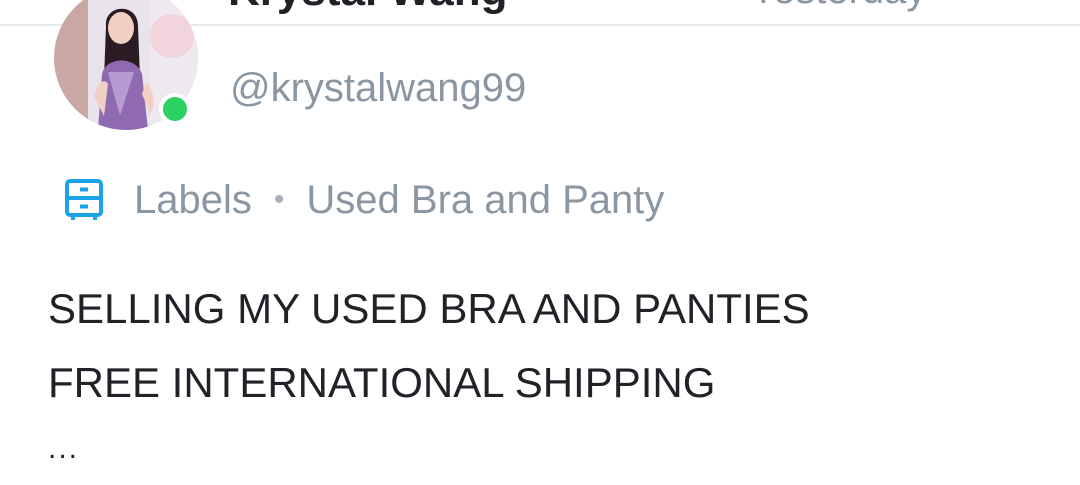 This screenshot has width=1080, height=485. What do you see at coordinates (193, 199) in the screenshot?
I see `labels-title: Labels` at bounding box center [193, 199].